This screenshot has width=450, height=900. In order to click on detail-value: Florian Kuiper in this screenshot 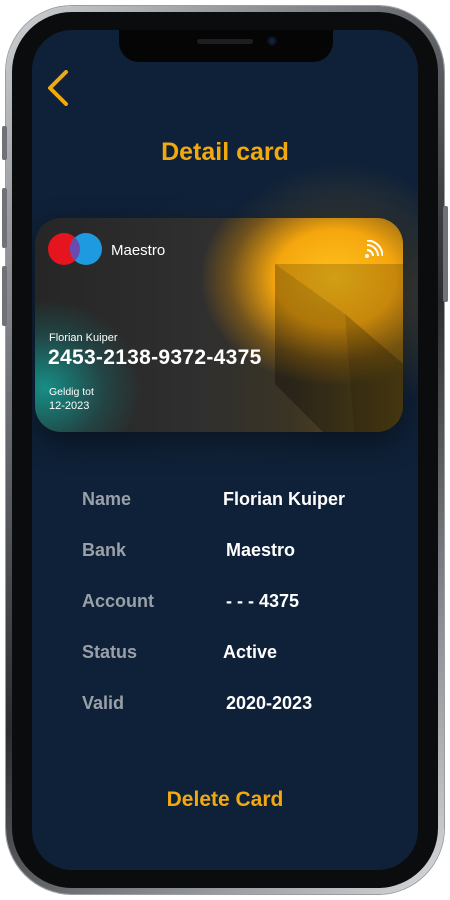, I will do `click(284, 499)`.